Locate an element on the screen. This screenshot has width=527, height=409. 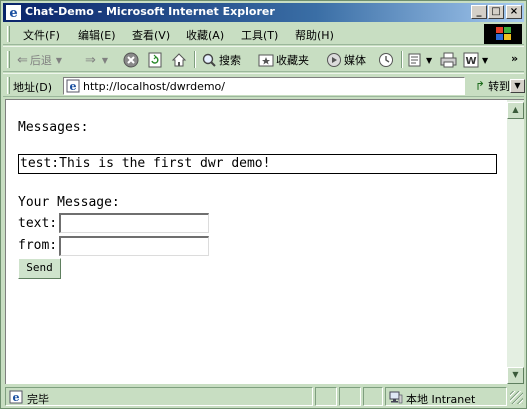
forward-button: ⇒ ▼ is located at coordinates (96, 60).